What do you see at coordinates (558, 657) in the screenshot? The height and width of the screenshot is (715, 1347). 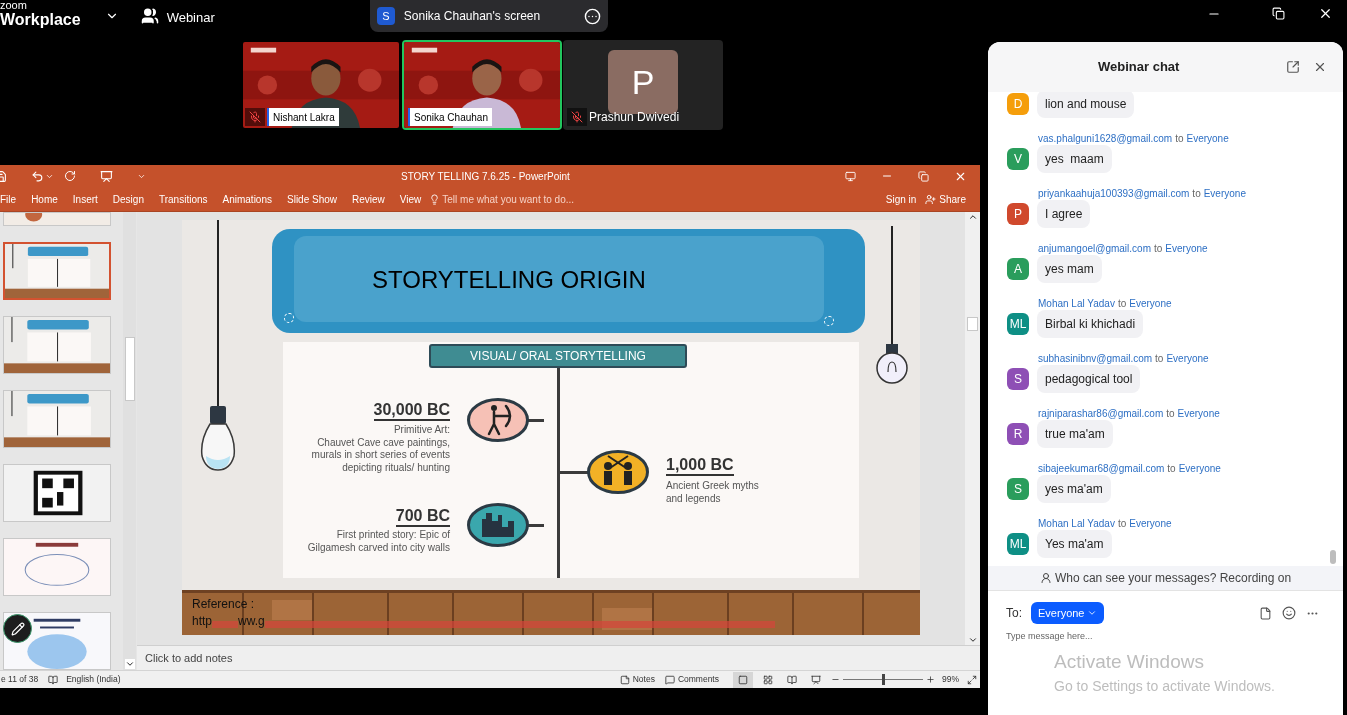 I see `notes-pane: Click to add notes` at bounding box center [558, 657].